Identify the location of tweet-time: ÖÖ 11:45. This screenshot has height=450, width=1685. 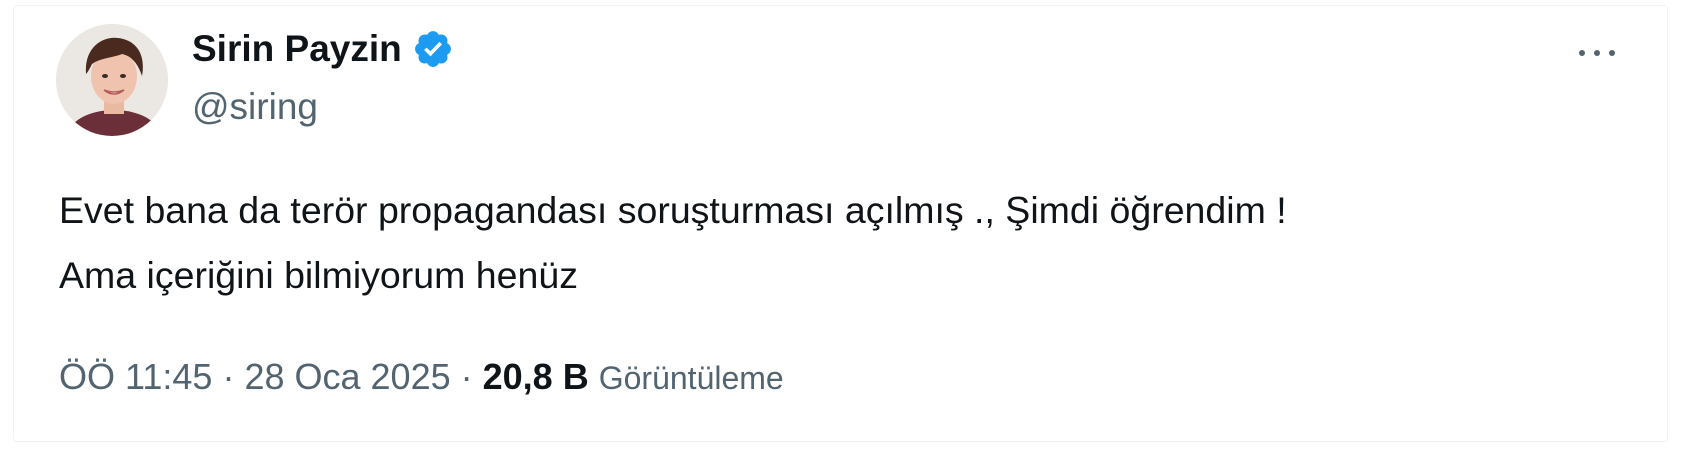
(135, 376).